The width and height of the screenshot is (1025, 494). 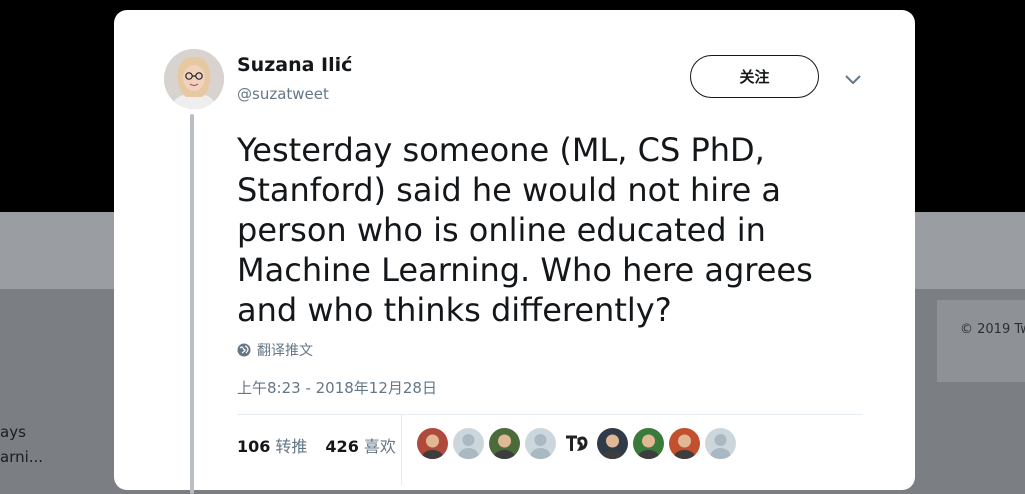 I want to click on retweets-stat: 106 转推, so click(x=272, y=445).